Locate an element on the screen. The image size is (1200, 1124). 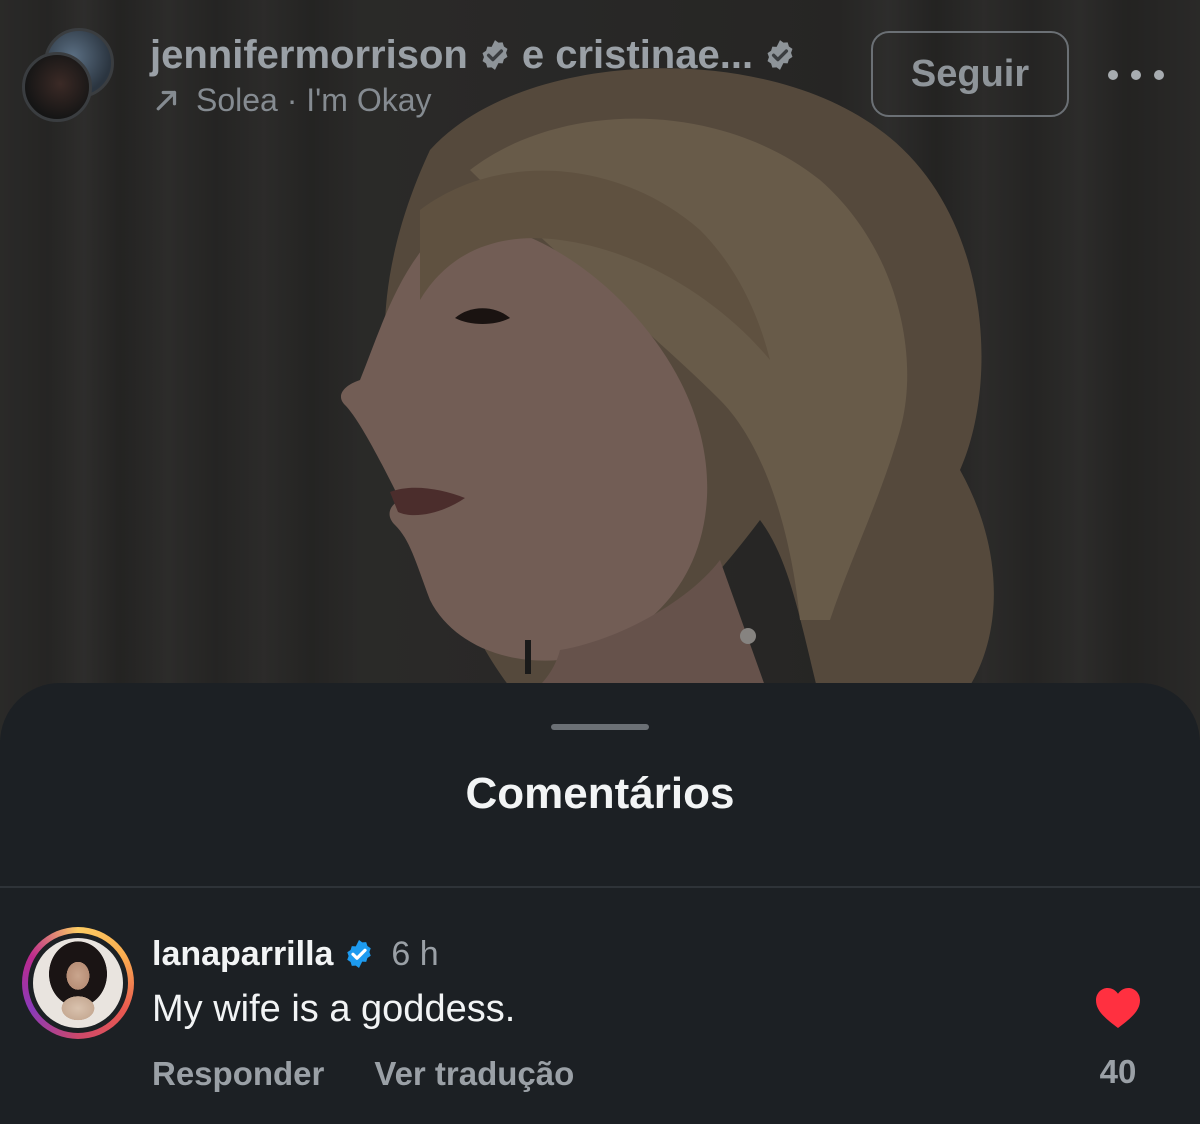
translate-button: Ver tradução is located at coordinates (474, 1074).